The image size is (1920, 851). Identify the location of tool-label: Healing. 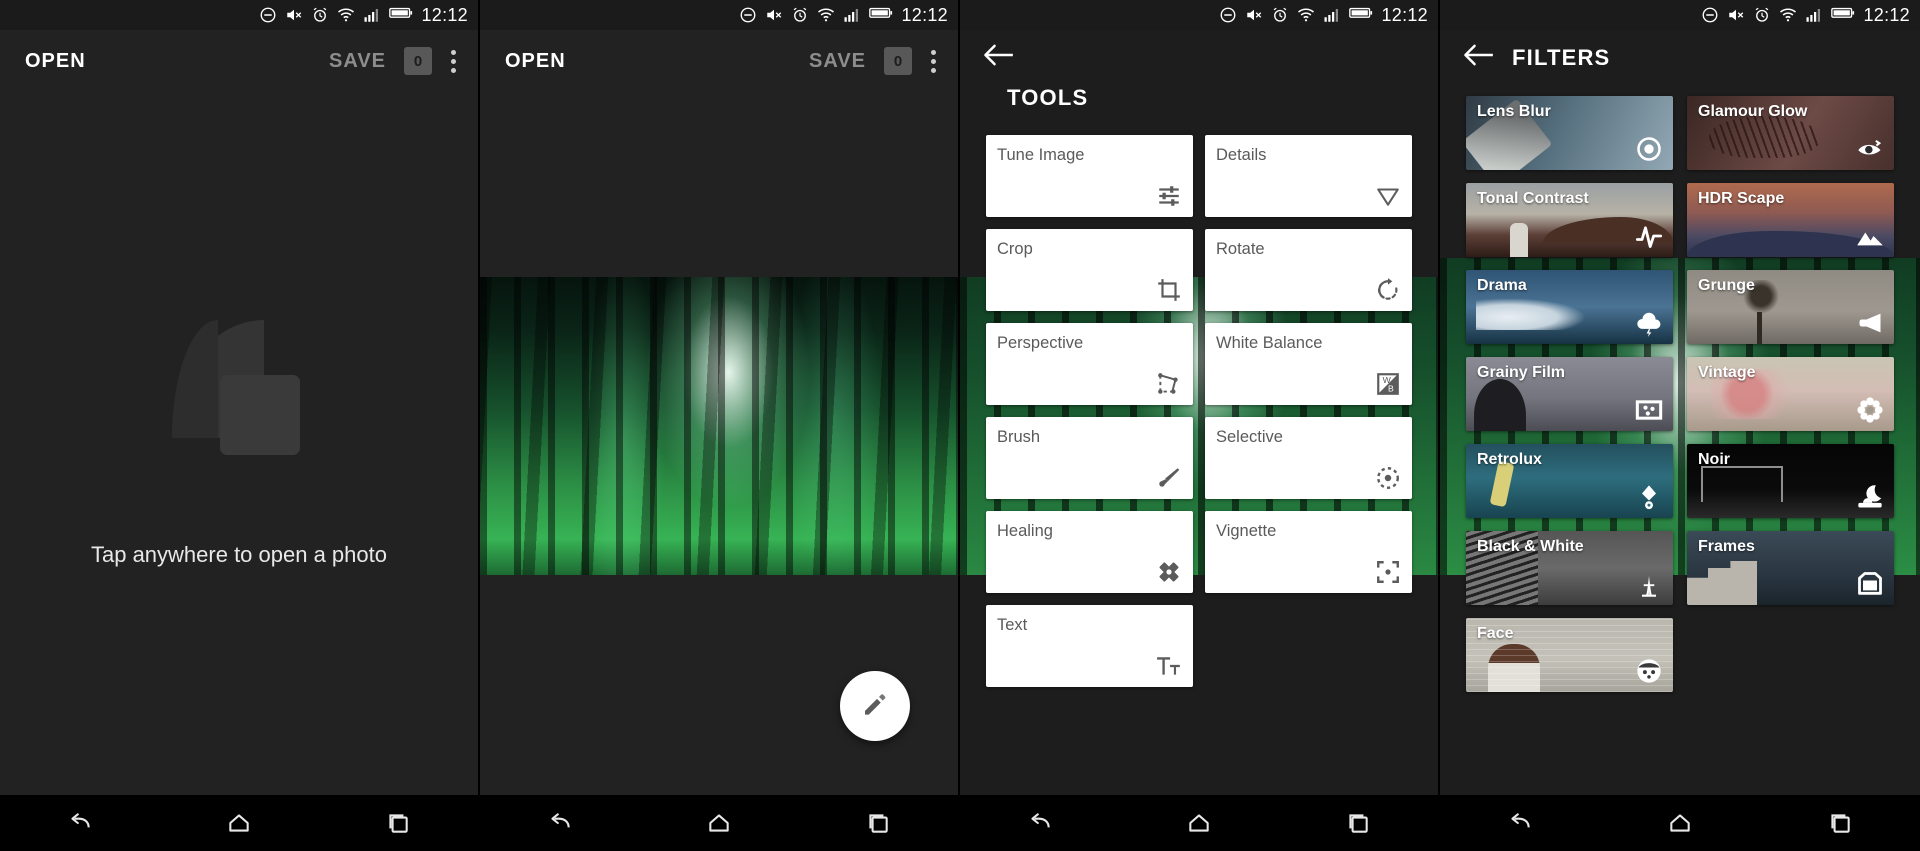
(1025, 531).